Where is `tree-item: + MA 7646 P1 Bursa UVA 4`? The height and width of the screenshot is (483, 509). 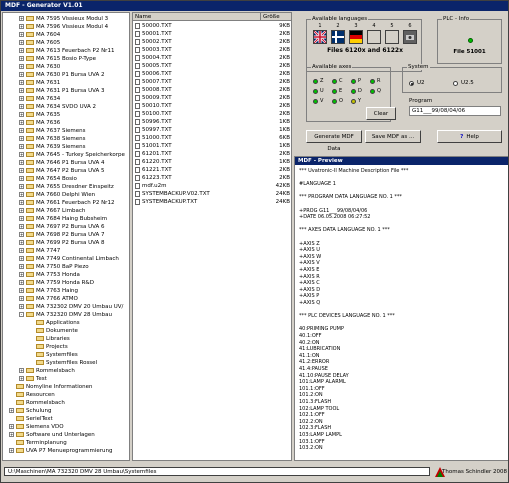 tree-item: + MA 7646 P1 Bursa UVA 4 is located at coordinates (62, 163).